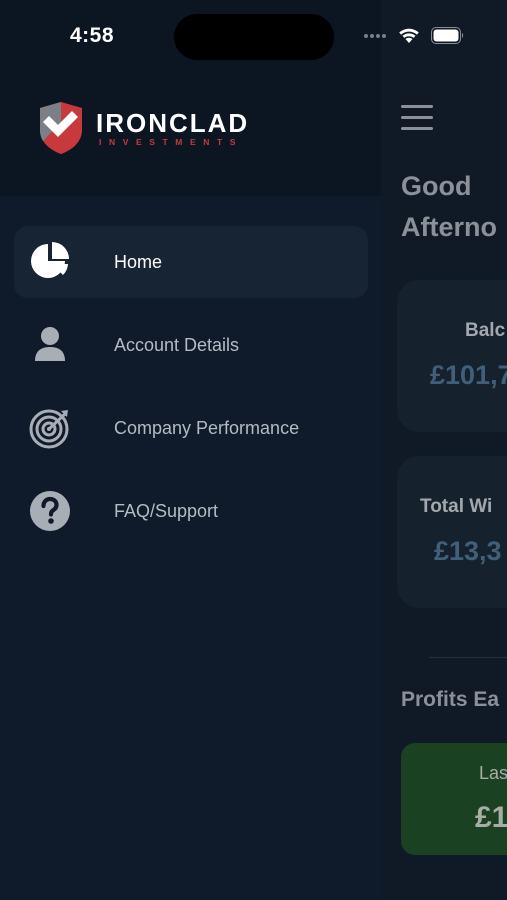  I want to click on balance-card: Balc £101,7, so click(452, 356).